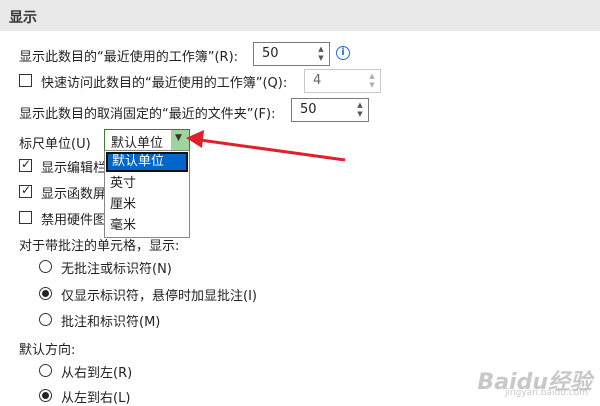 The height and width of the screenshot is (406, 600). I want to click on annotation-arrow, so click(266, 146).